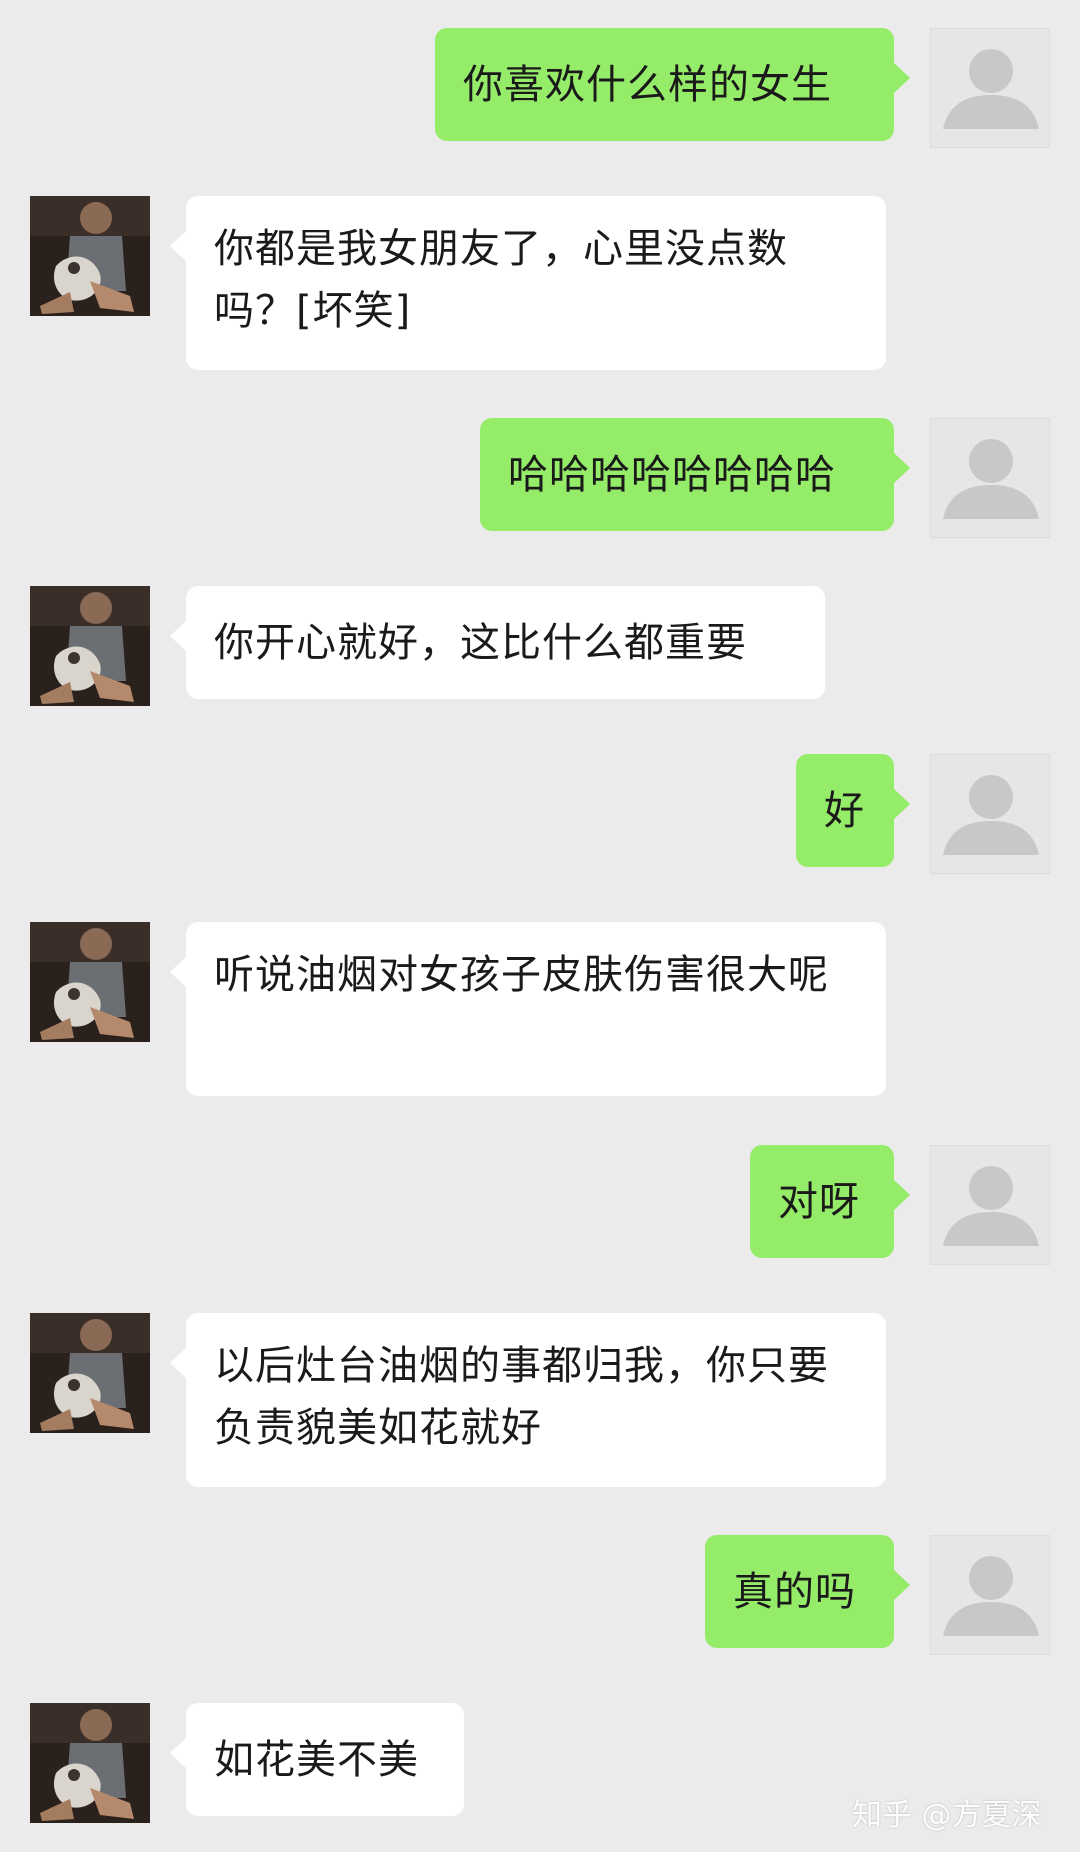 The width and height of the screenshot is (1080, 1852). I want to click on message-row: 哈哈哈哈哈哈哈哈, so click(540, 478).